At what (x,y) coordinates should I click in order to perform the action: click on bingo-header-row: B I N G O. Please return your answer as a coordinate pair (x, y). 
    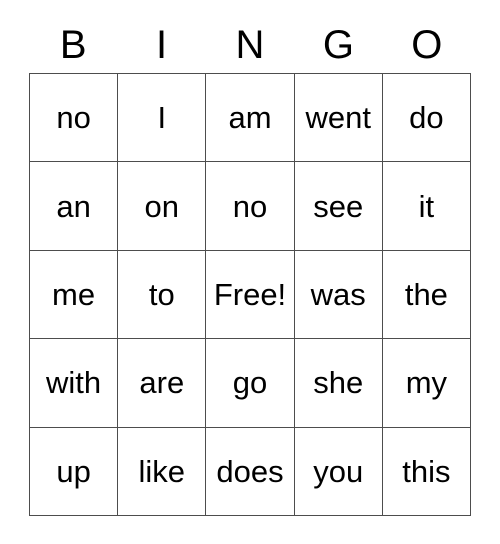
    Looking at the image, I should click on (250, 44).